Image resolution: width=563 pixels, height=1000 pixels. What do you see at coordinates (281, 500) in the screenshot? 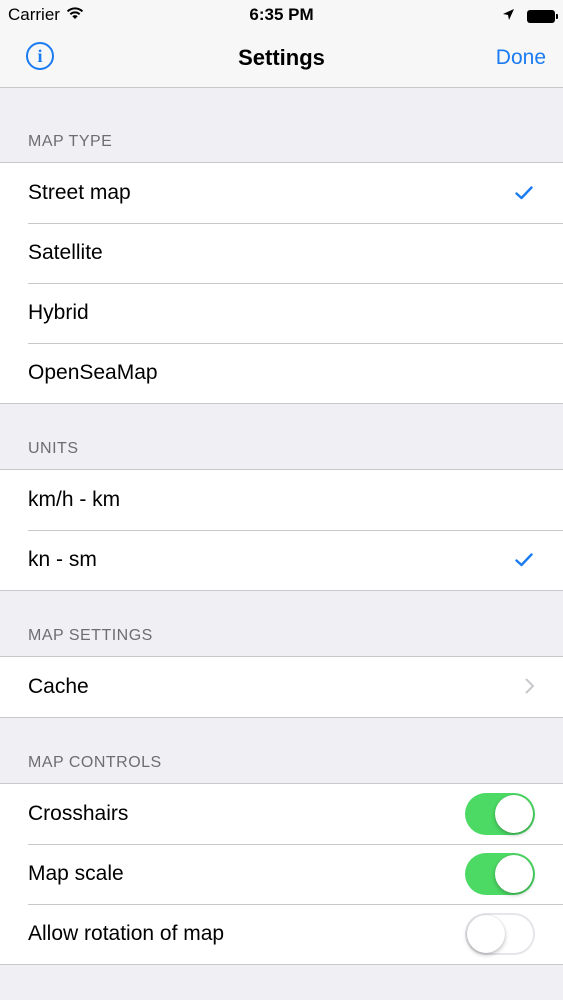
I see `units-kmh-km: km/h - km` at bounding box center [281, 500].